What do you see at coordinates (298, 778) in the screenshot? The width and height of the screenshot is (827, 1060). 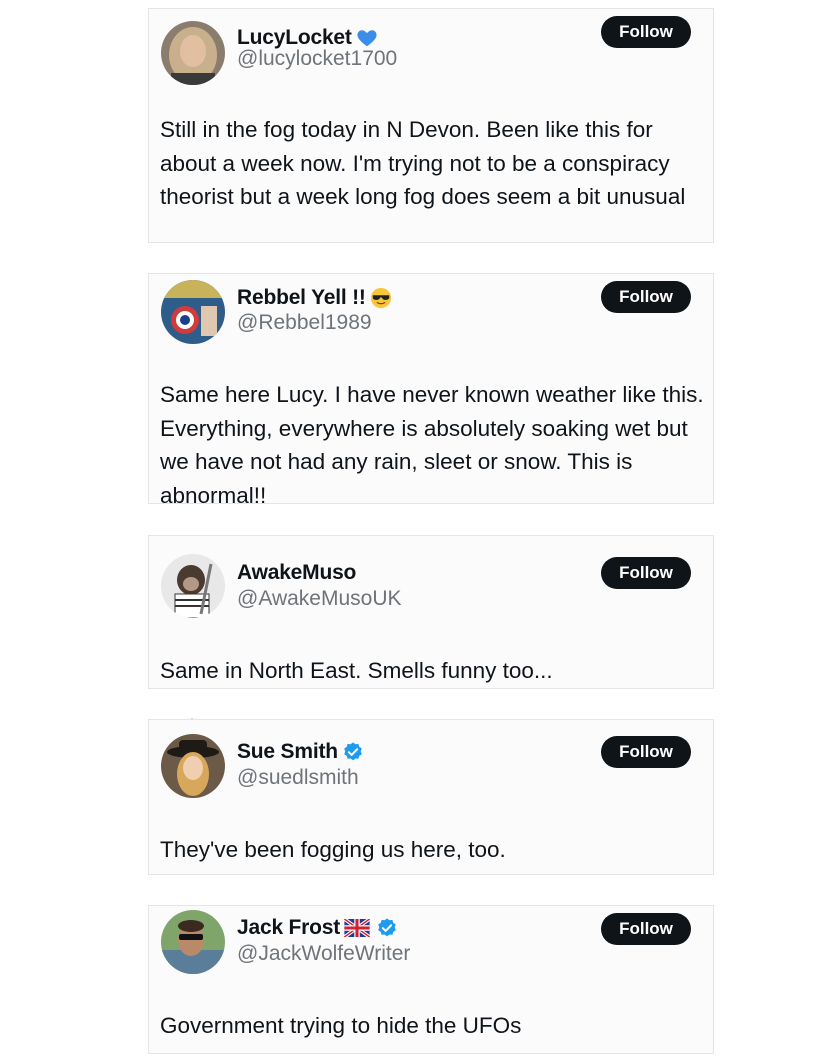 I see `user-handle: @suedlsmith` at bounding box center [298, 778].